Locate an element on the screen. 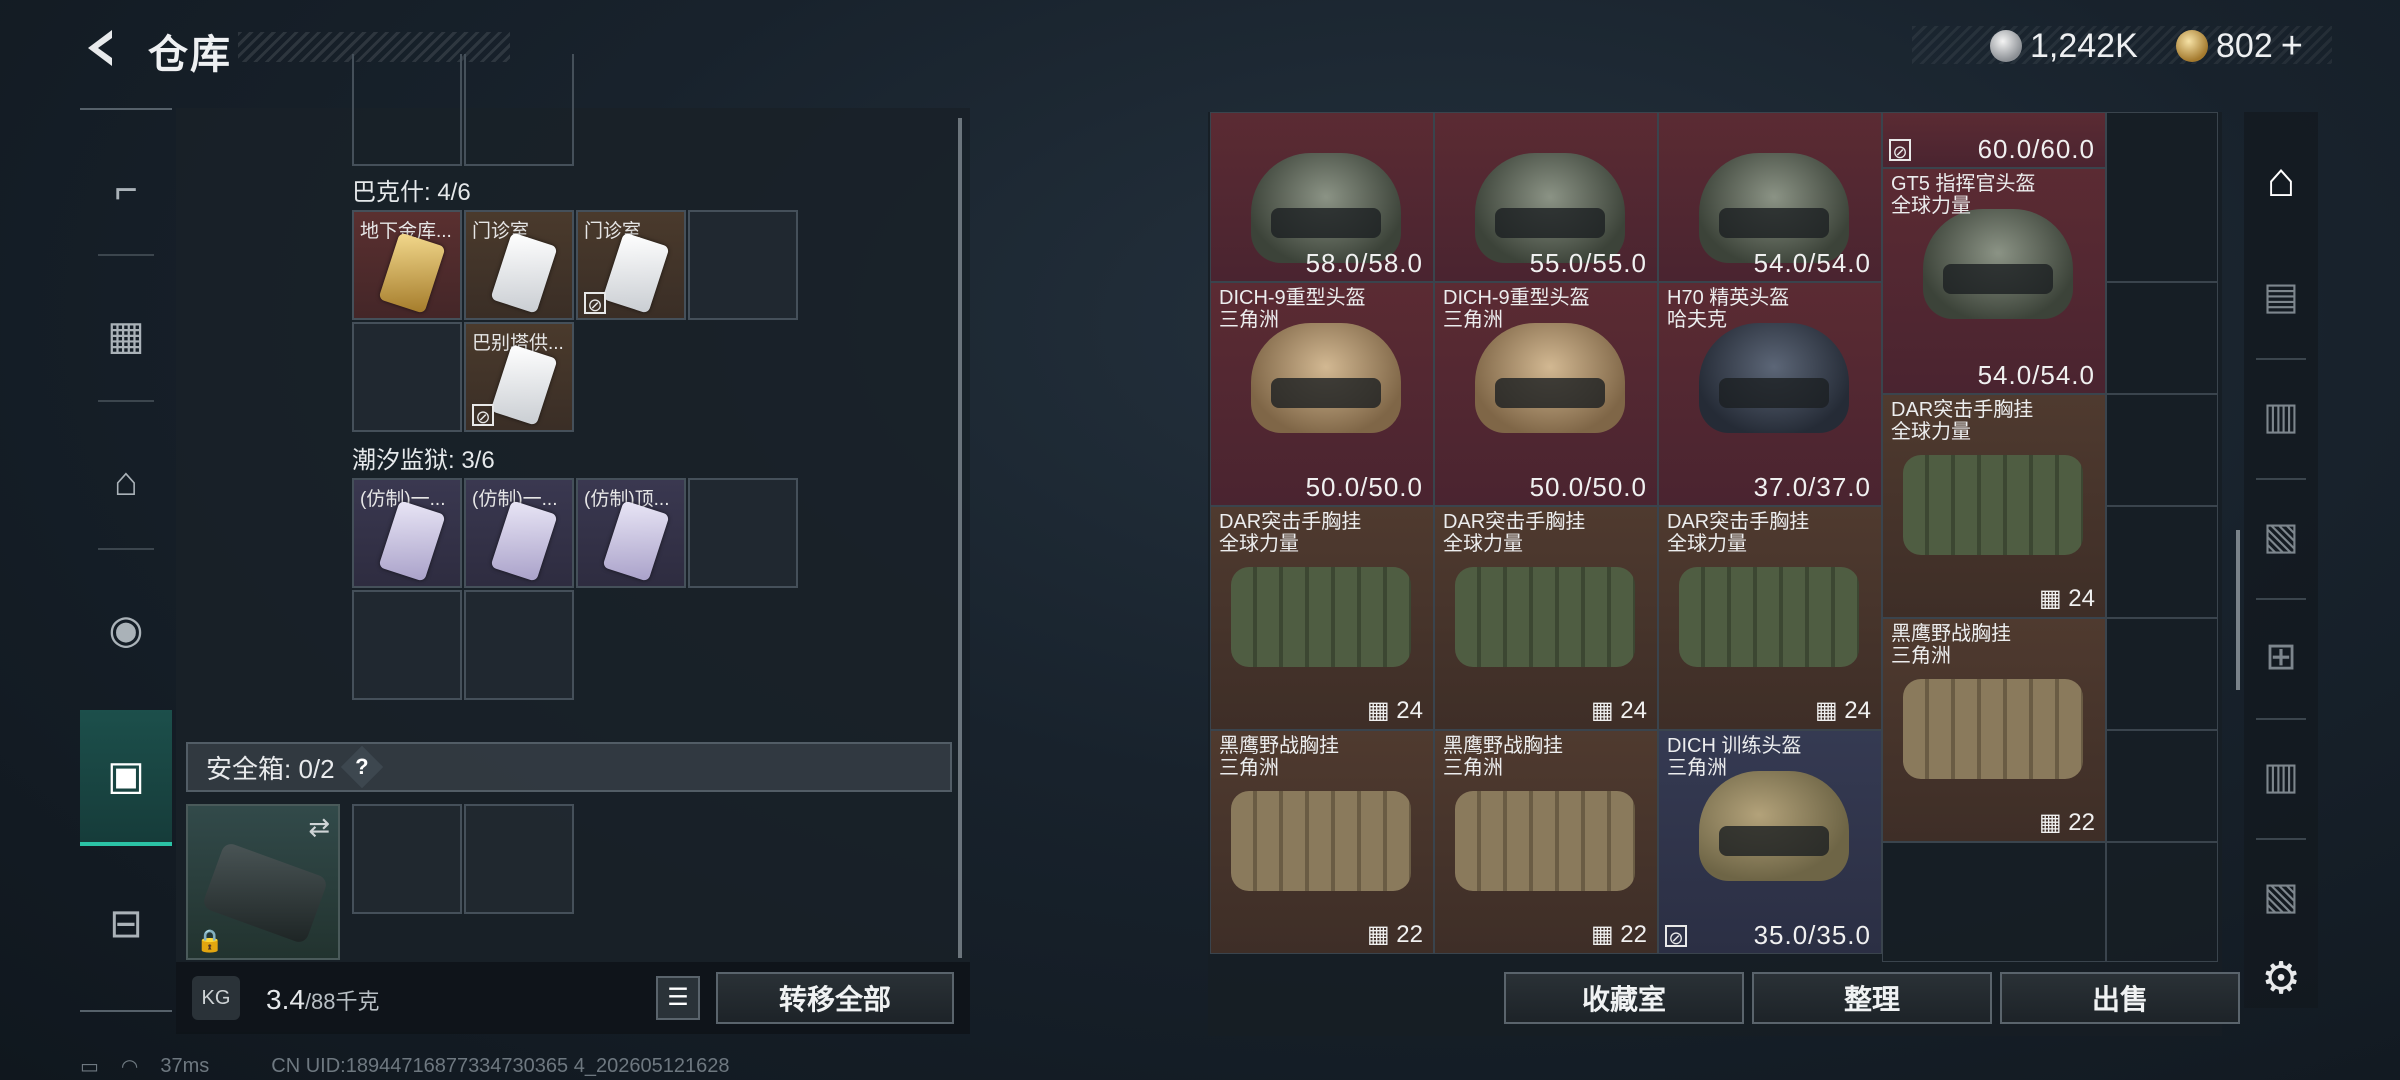  swap-icon: ⇄ is located at coordinates (319, 827).